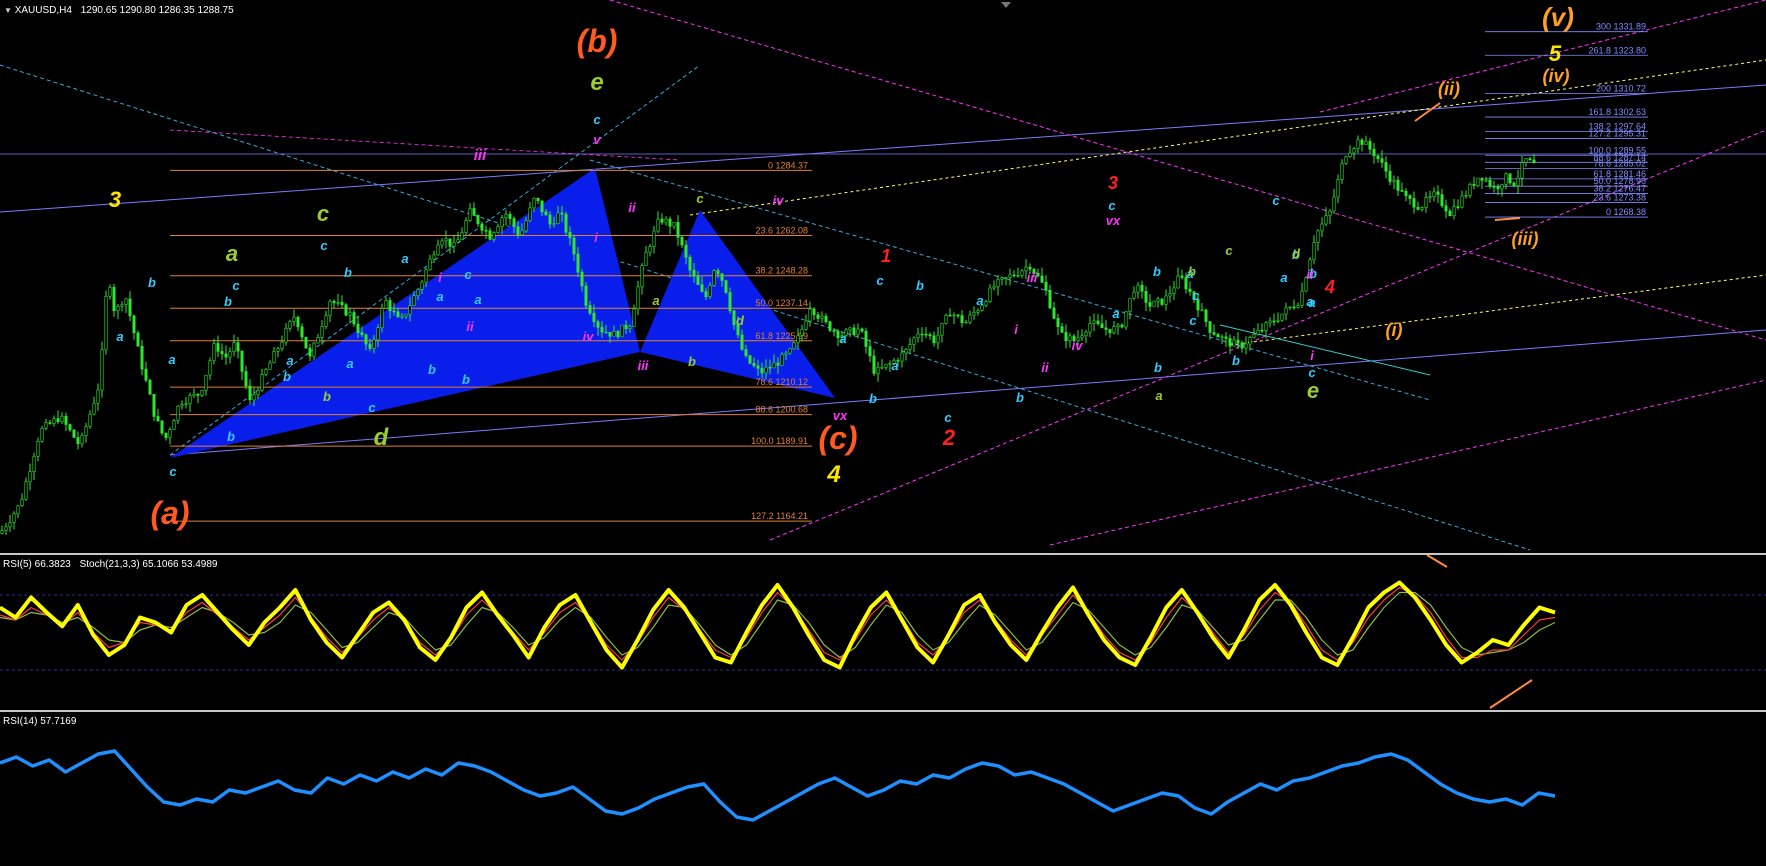 This screenshot has height=866, width=1766. What do you see at coordinates (596, 82) in the screenshot?
I see `wave-label: e` at bounding box center [596, 82].